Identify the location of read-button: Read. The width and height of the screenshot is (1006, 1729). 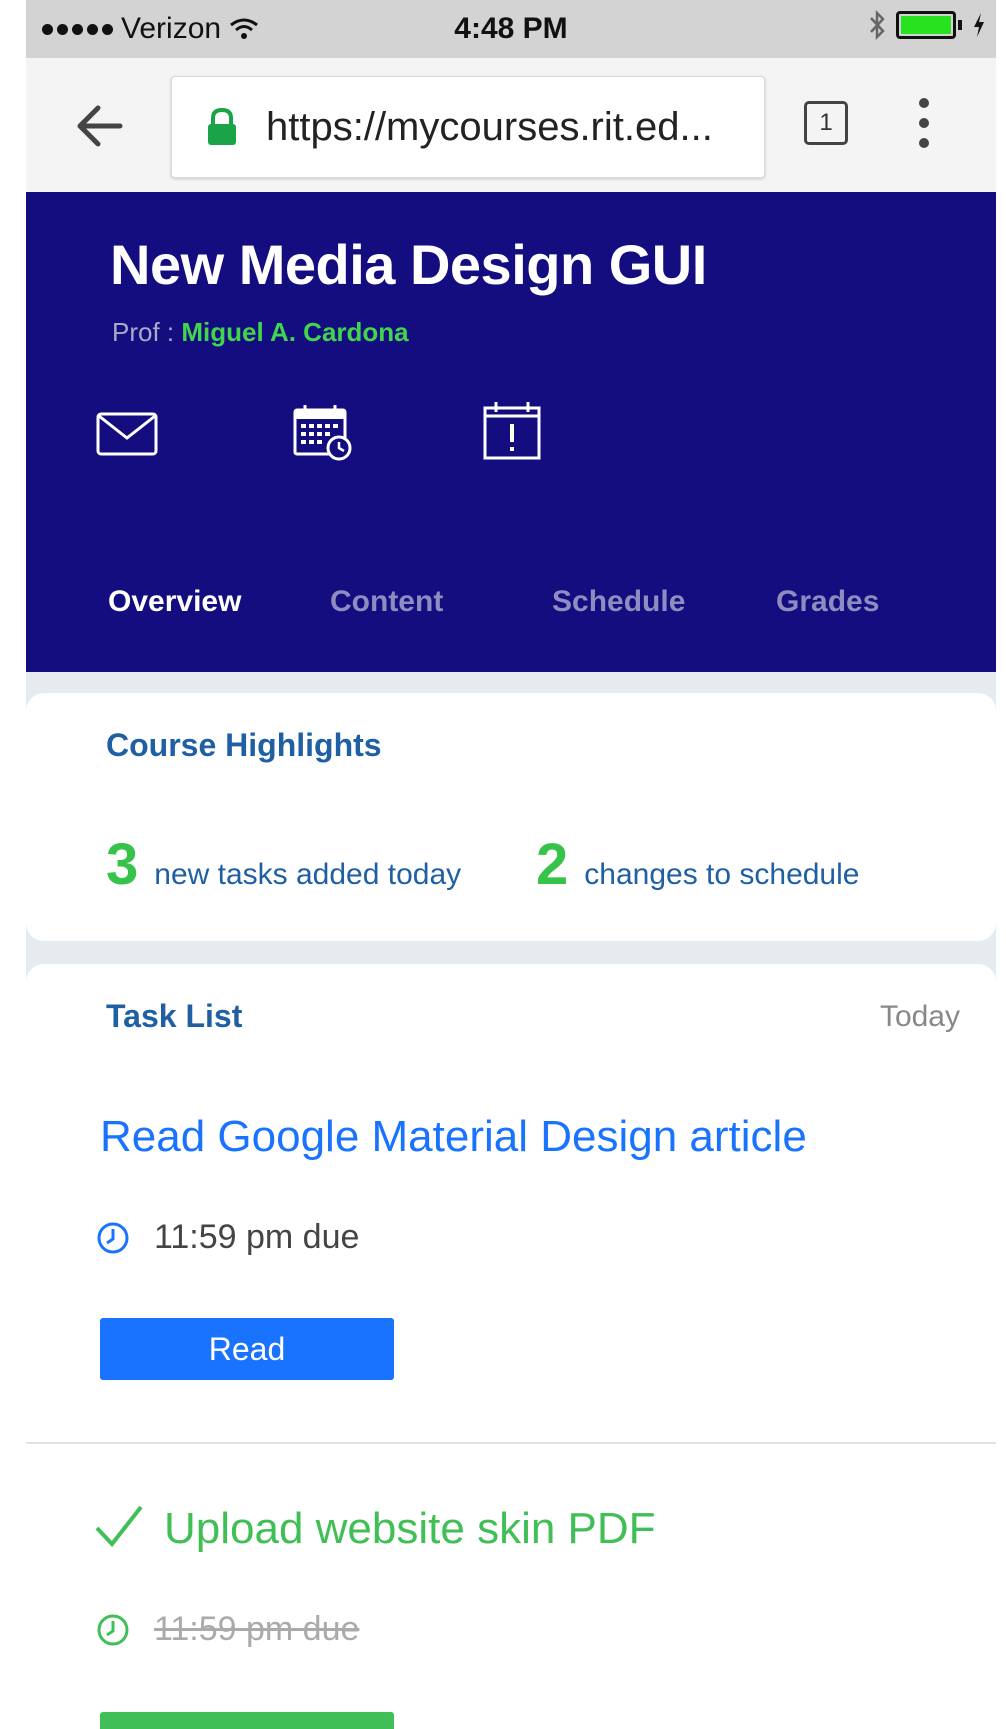
(247, 1349).